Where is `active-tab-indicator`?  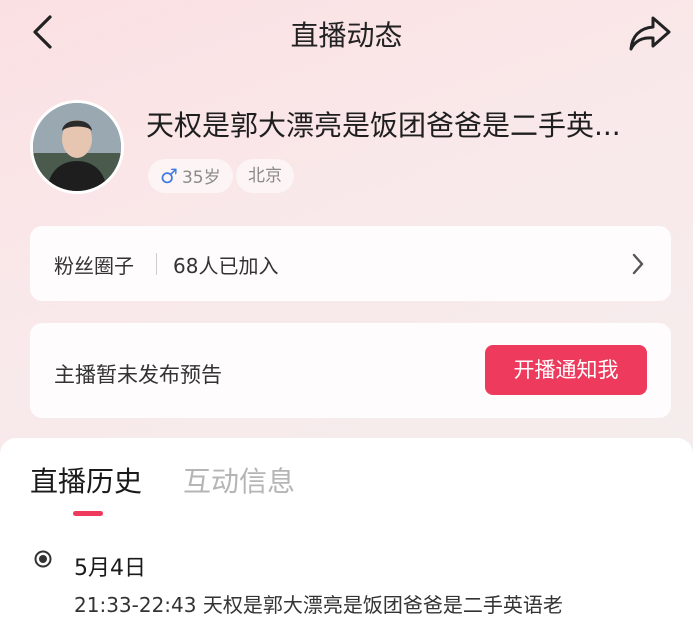
active-tab-indicator is located at coordinates (88, 513).